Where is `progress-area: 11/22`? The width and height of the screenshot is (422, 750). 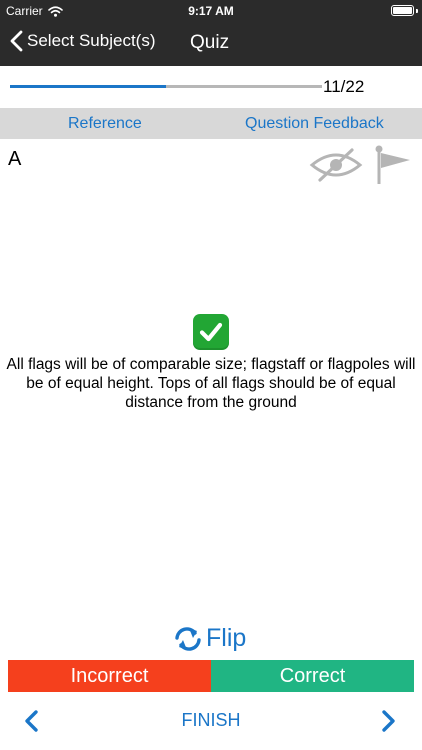 progress-area: 11/22 is located at coordinates (211, 87).